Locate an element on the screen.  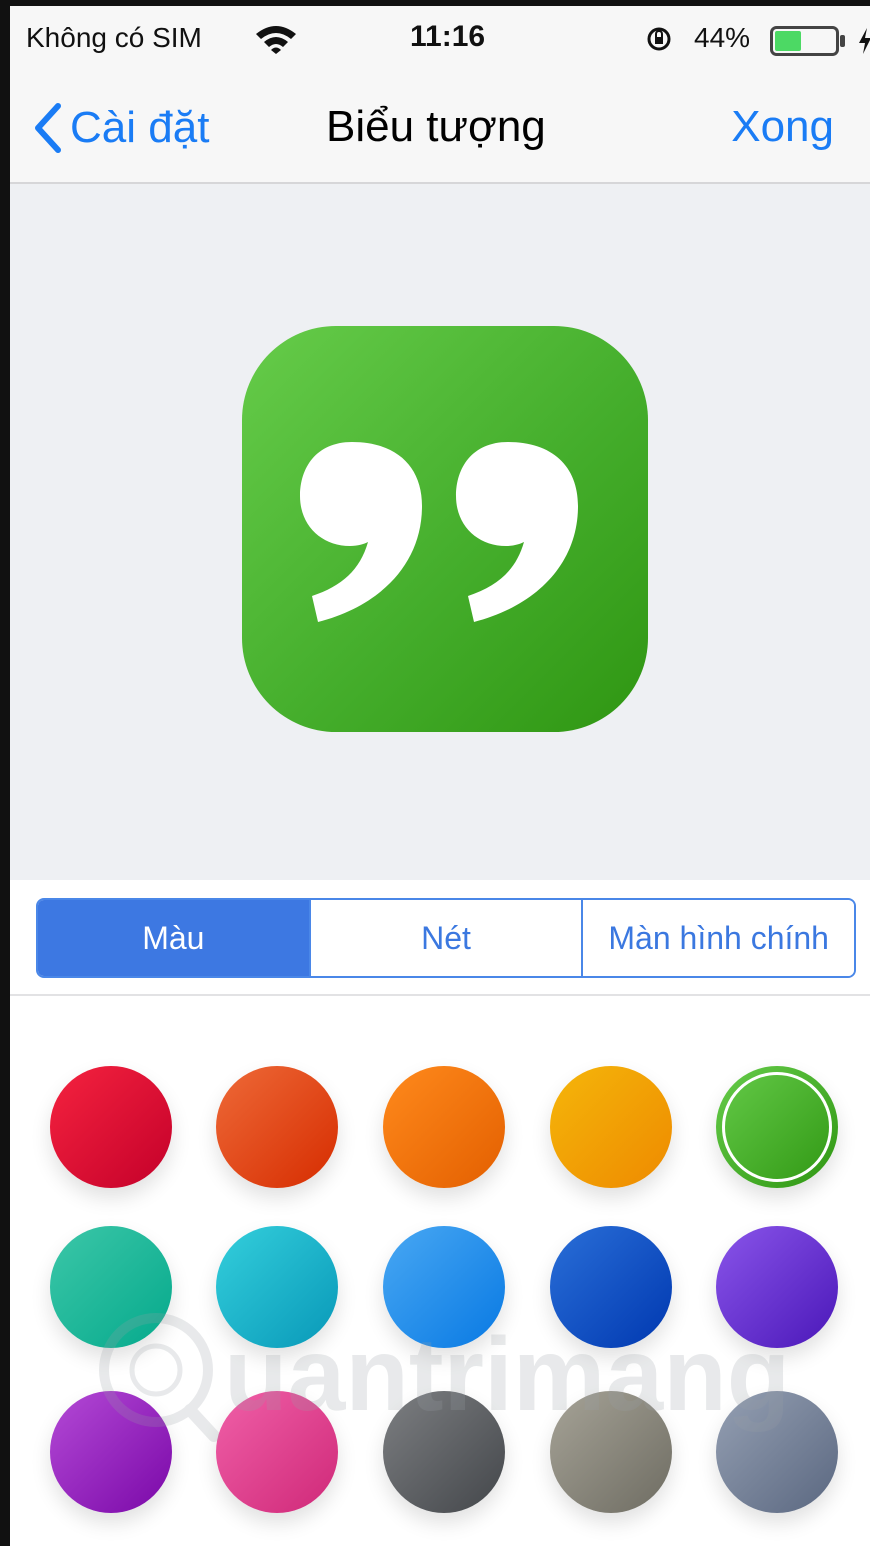
chevron-left-icon is located at coordinates (48, 128).